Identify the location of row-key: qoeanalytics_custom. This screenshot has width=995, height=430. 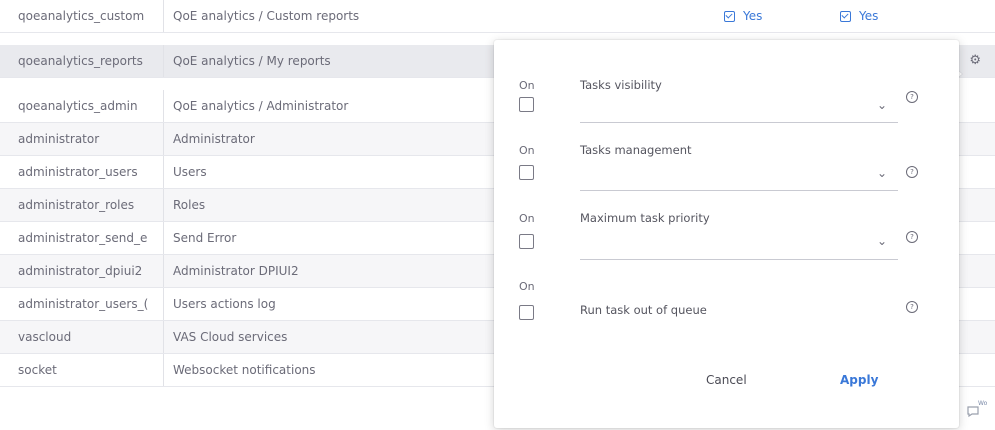
(82, 16).